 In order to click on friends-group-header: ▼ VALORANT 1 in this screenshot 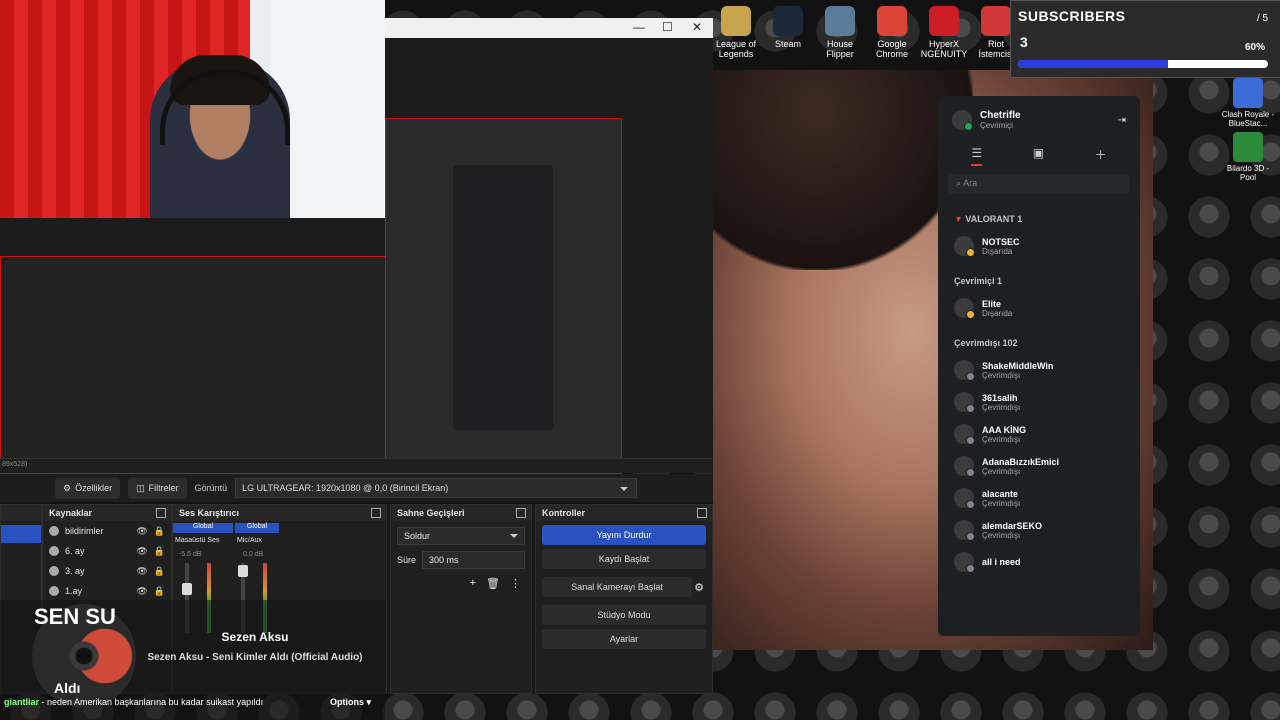, I will do `click(1039, 215)`.